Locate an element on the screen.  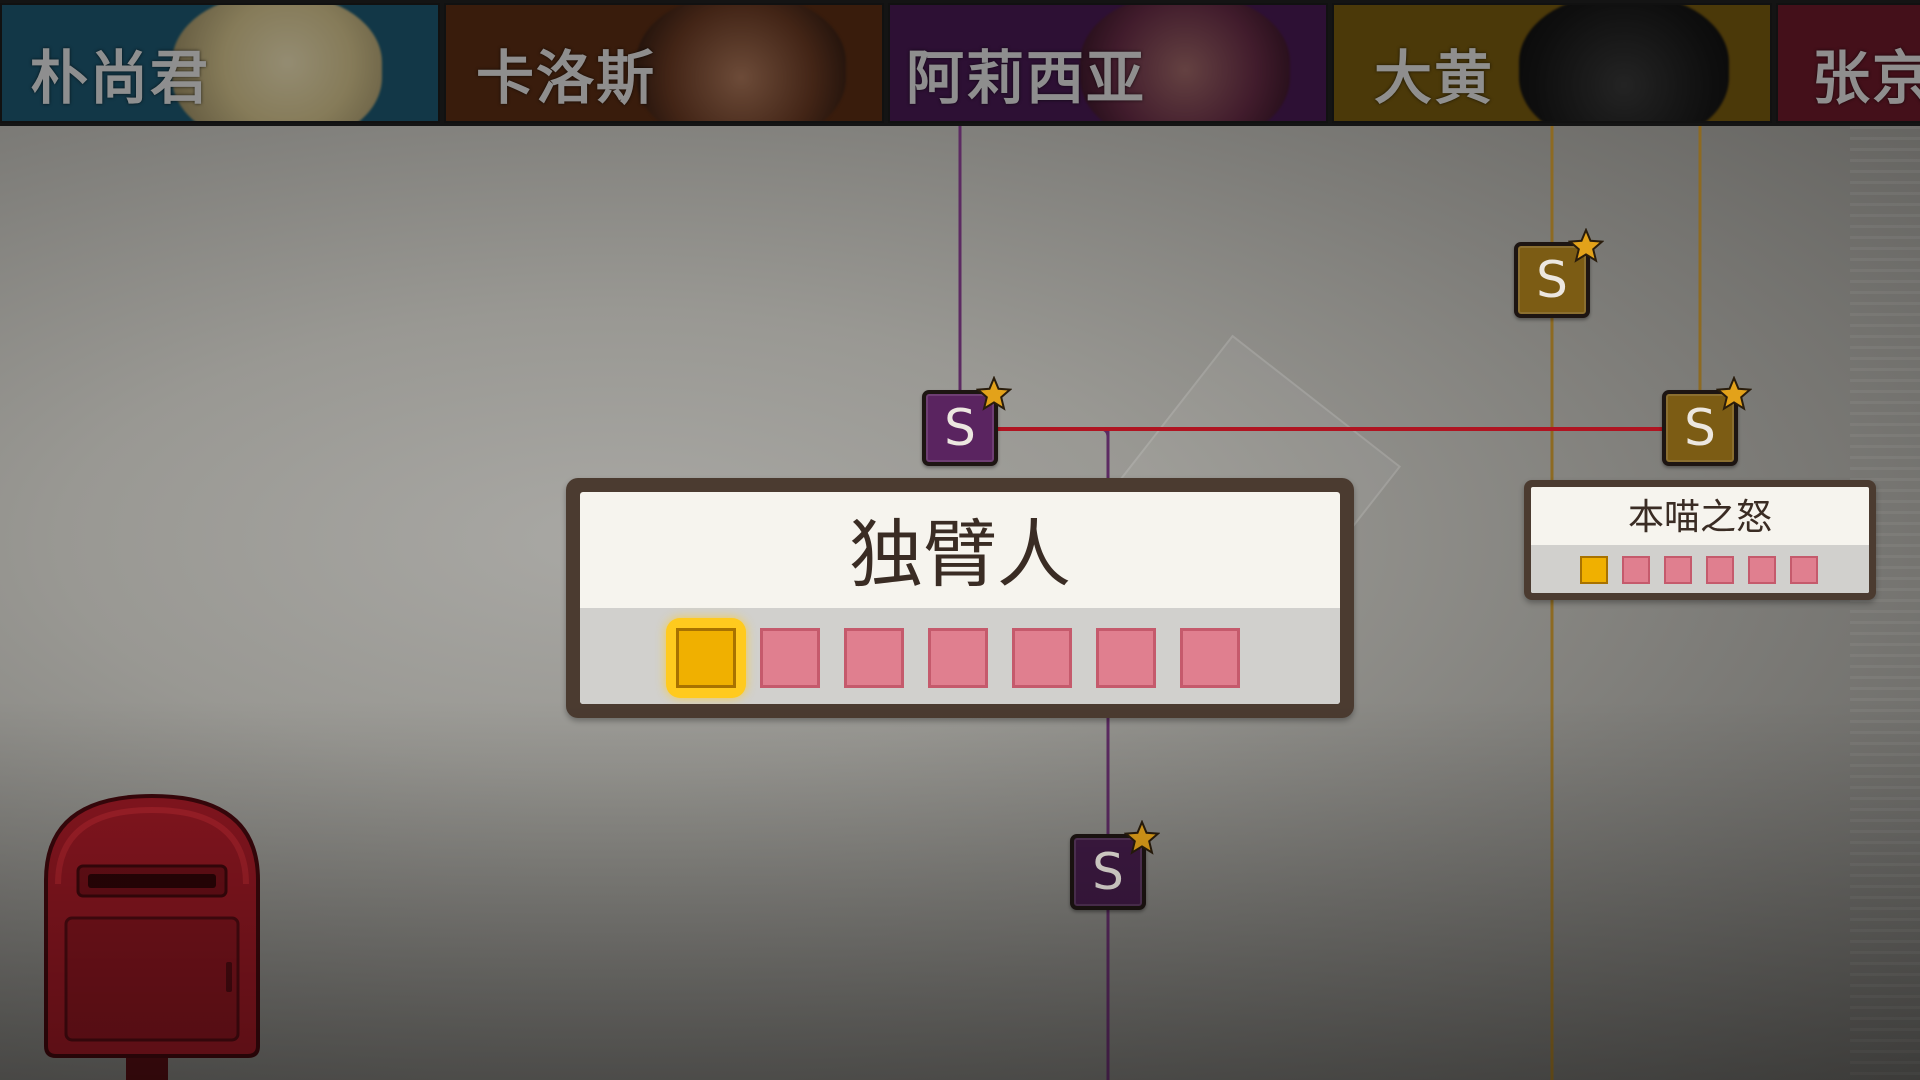
story-node-alicia-top: S is located at coordinates (967, 421).